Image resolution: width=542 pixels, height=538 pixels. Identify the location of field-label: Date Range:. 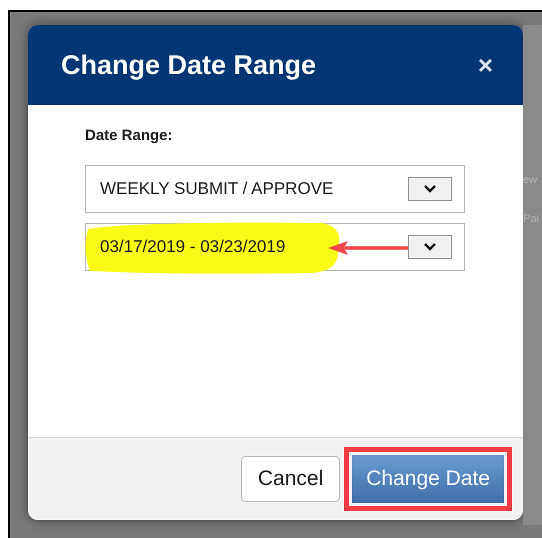
(129, 136).